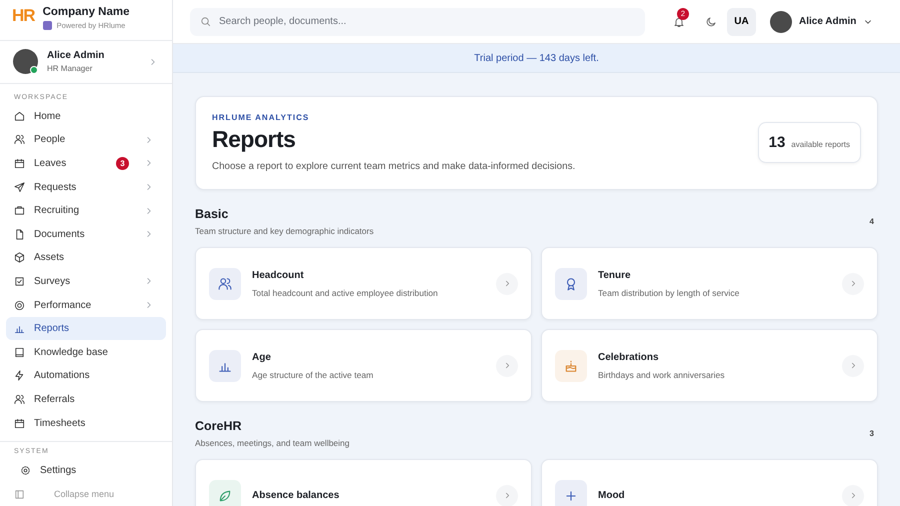 This screenshot has height=506, width=900. What do you see at coordinates (571, 283) in the screenshot?
I see `award-icon` at bounding box center [571, 283].